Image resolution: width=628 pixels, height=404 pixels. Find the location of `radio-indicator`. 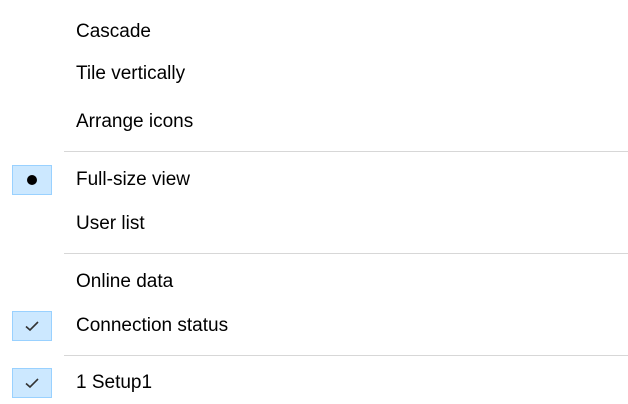

radio-indicator is located at coordinates (32, 180).